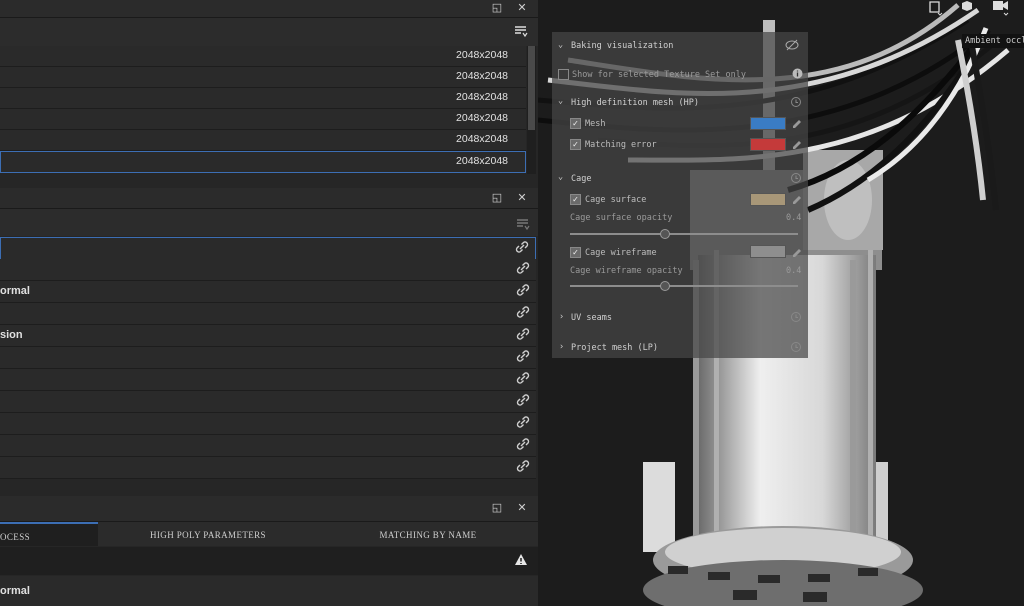 This screenshot has height=606, width=1024. What do you see at coordinates (575, 144) in the screenshot?
I see `matching-error-checkbox: ✓` at bounding box center [575, 144].